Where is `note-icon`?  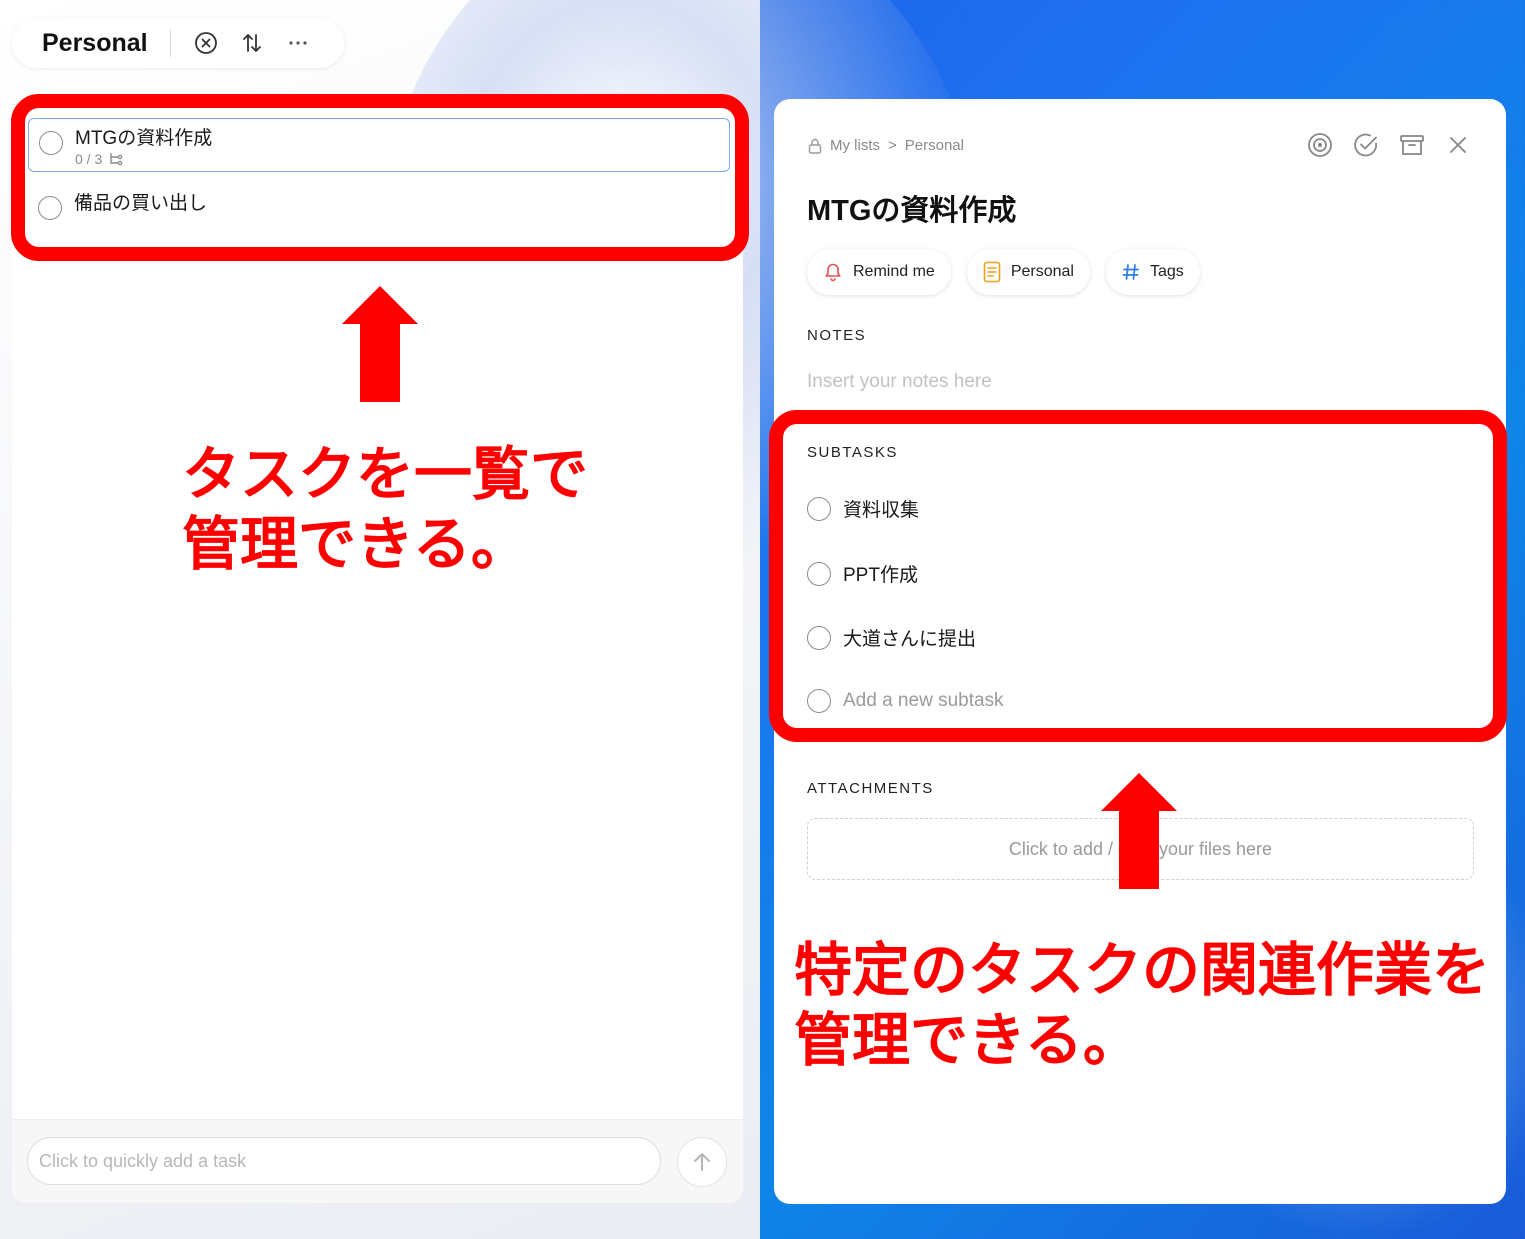
note-icon is located at coordinates (992, 272).